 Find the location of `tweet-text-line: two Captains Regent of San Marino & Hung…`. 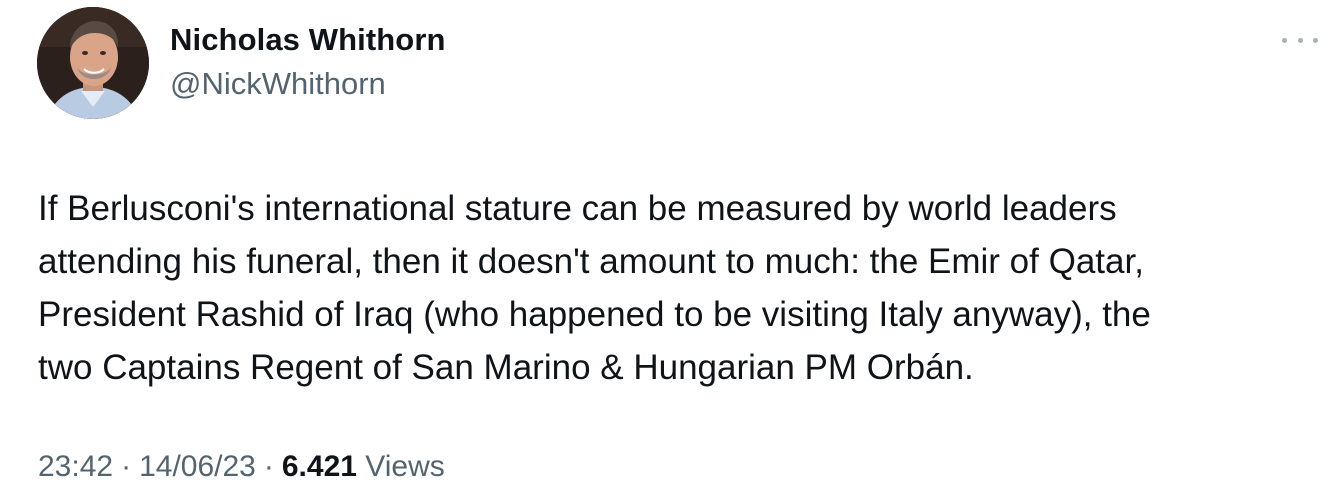

tweet-text-line: two Captains Regent of San Marino & Hung… is located at coordinates (506, 367).